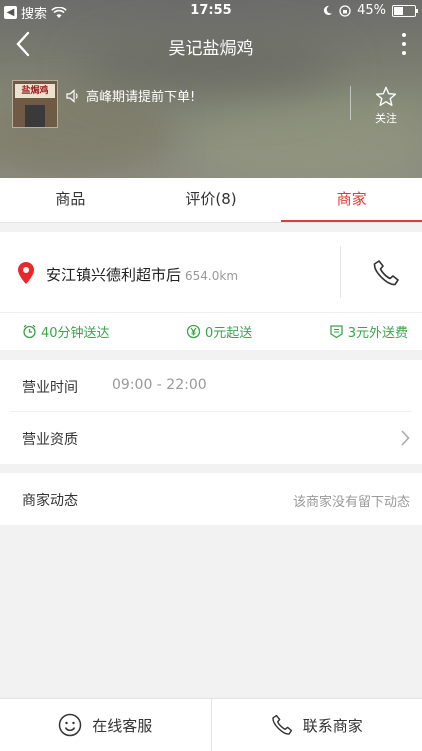  What do you see at coordinates (386, 118) in the screenshot?
I see `follow-label: 关注` at bounding box center [386, 118].